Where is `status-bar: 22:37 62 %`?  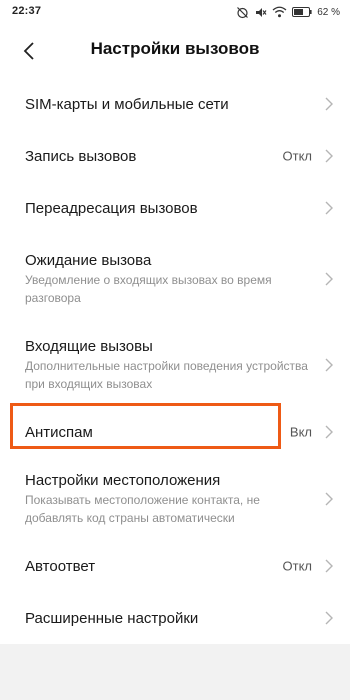
status-bar: 22:37 62 % is located at coordinates (175, 12).